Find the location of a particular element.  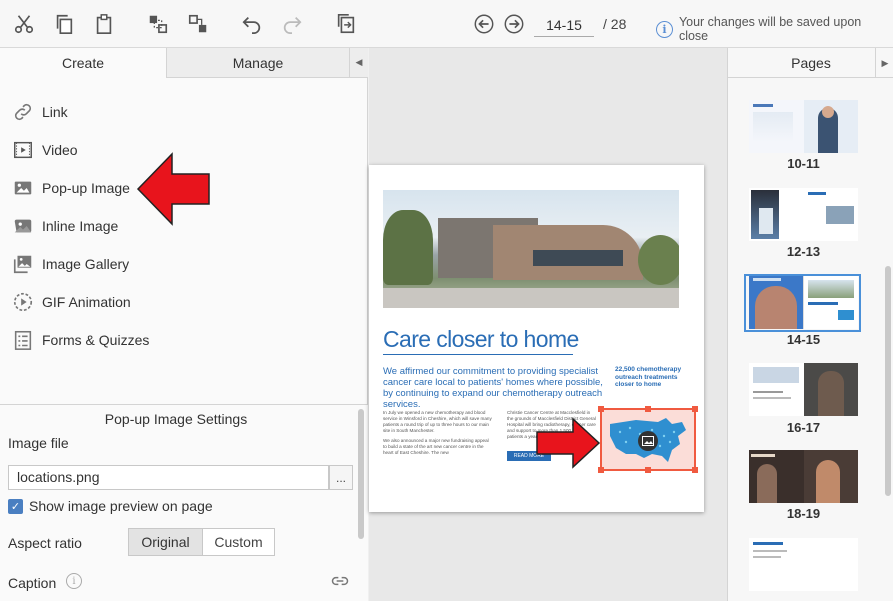

caption-link-icon is located at coordinates (340, 581).